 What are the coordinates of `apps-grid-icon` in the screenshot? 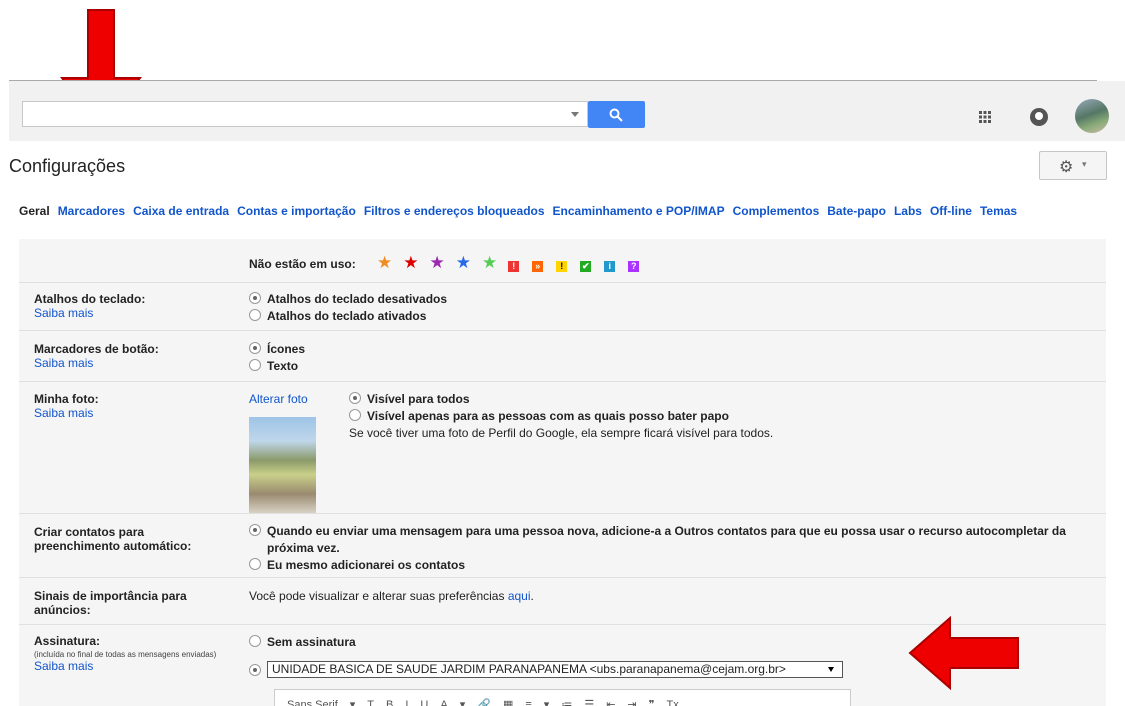 It's located at (985, 117).